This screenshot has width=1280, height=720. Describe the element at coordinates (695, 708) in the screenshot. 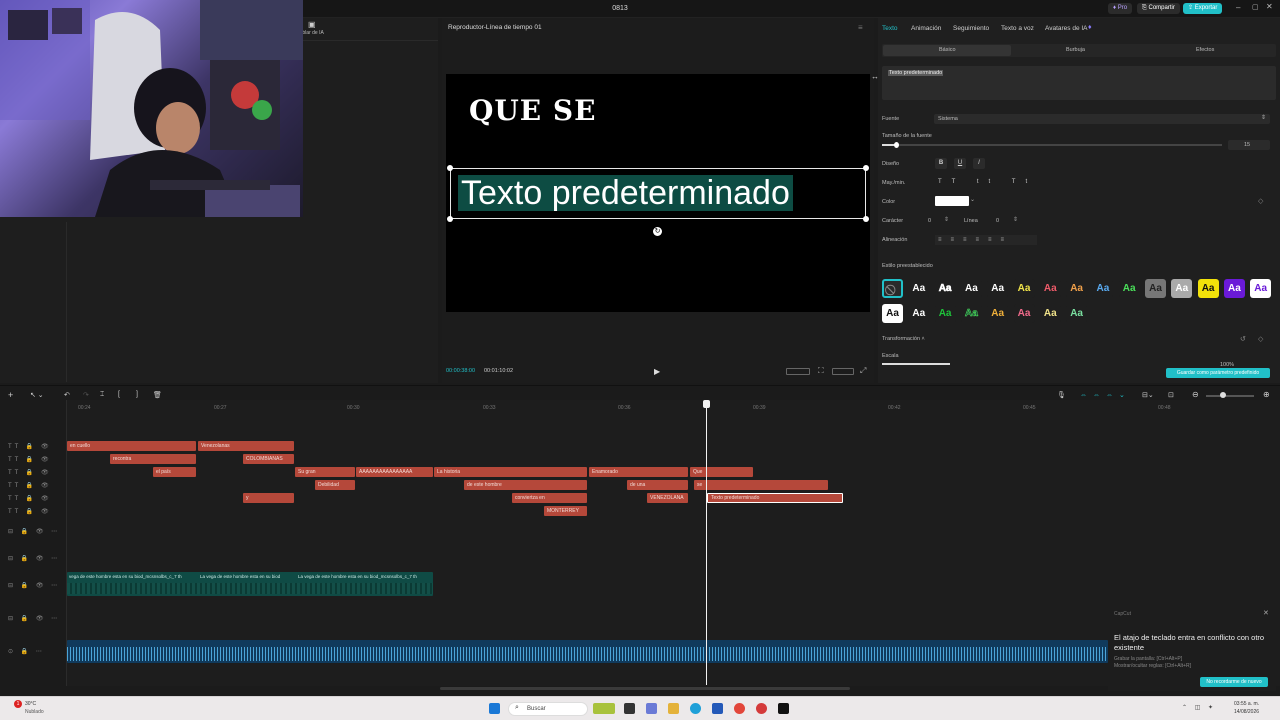

I see `edge-icon` at that location.